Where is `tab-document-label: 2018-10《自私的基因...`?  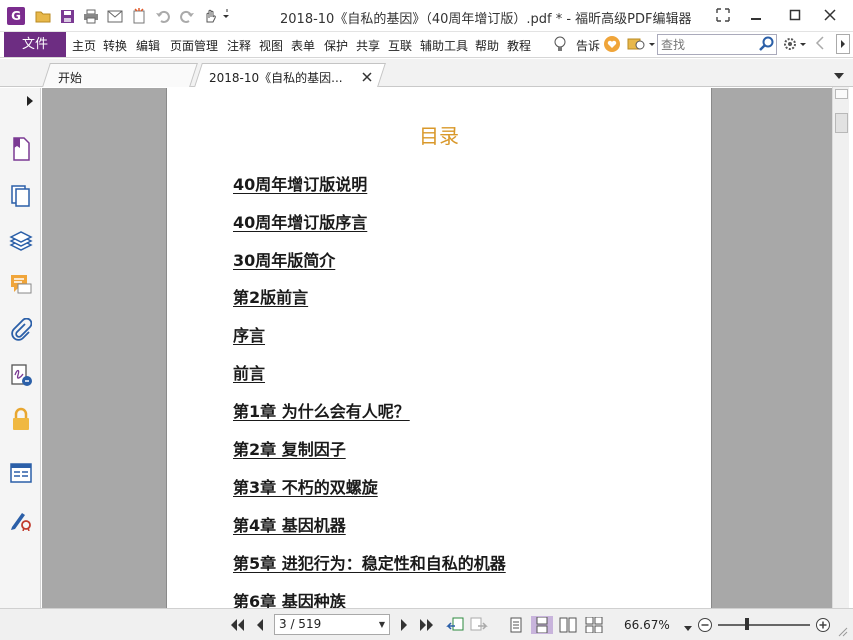
tab-document-label: 2018-10《自私的基因... is located at coordinates (276, 78).